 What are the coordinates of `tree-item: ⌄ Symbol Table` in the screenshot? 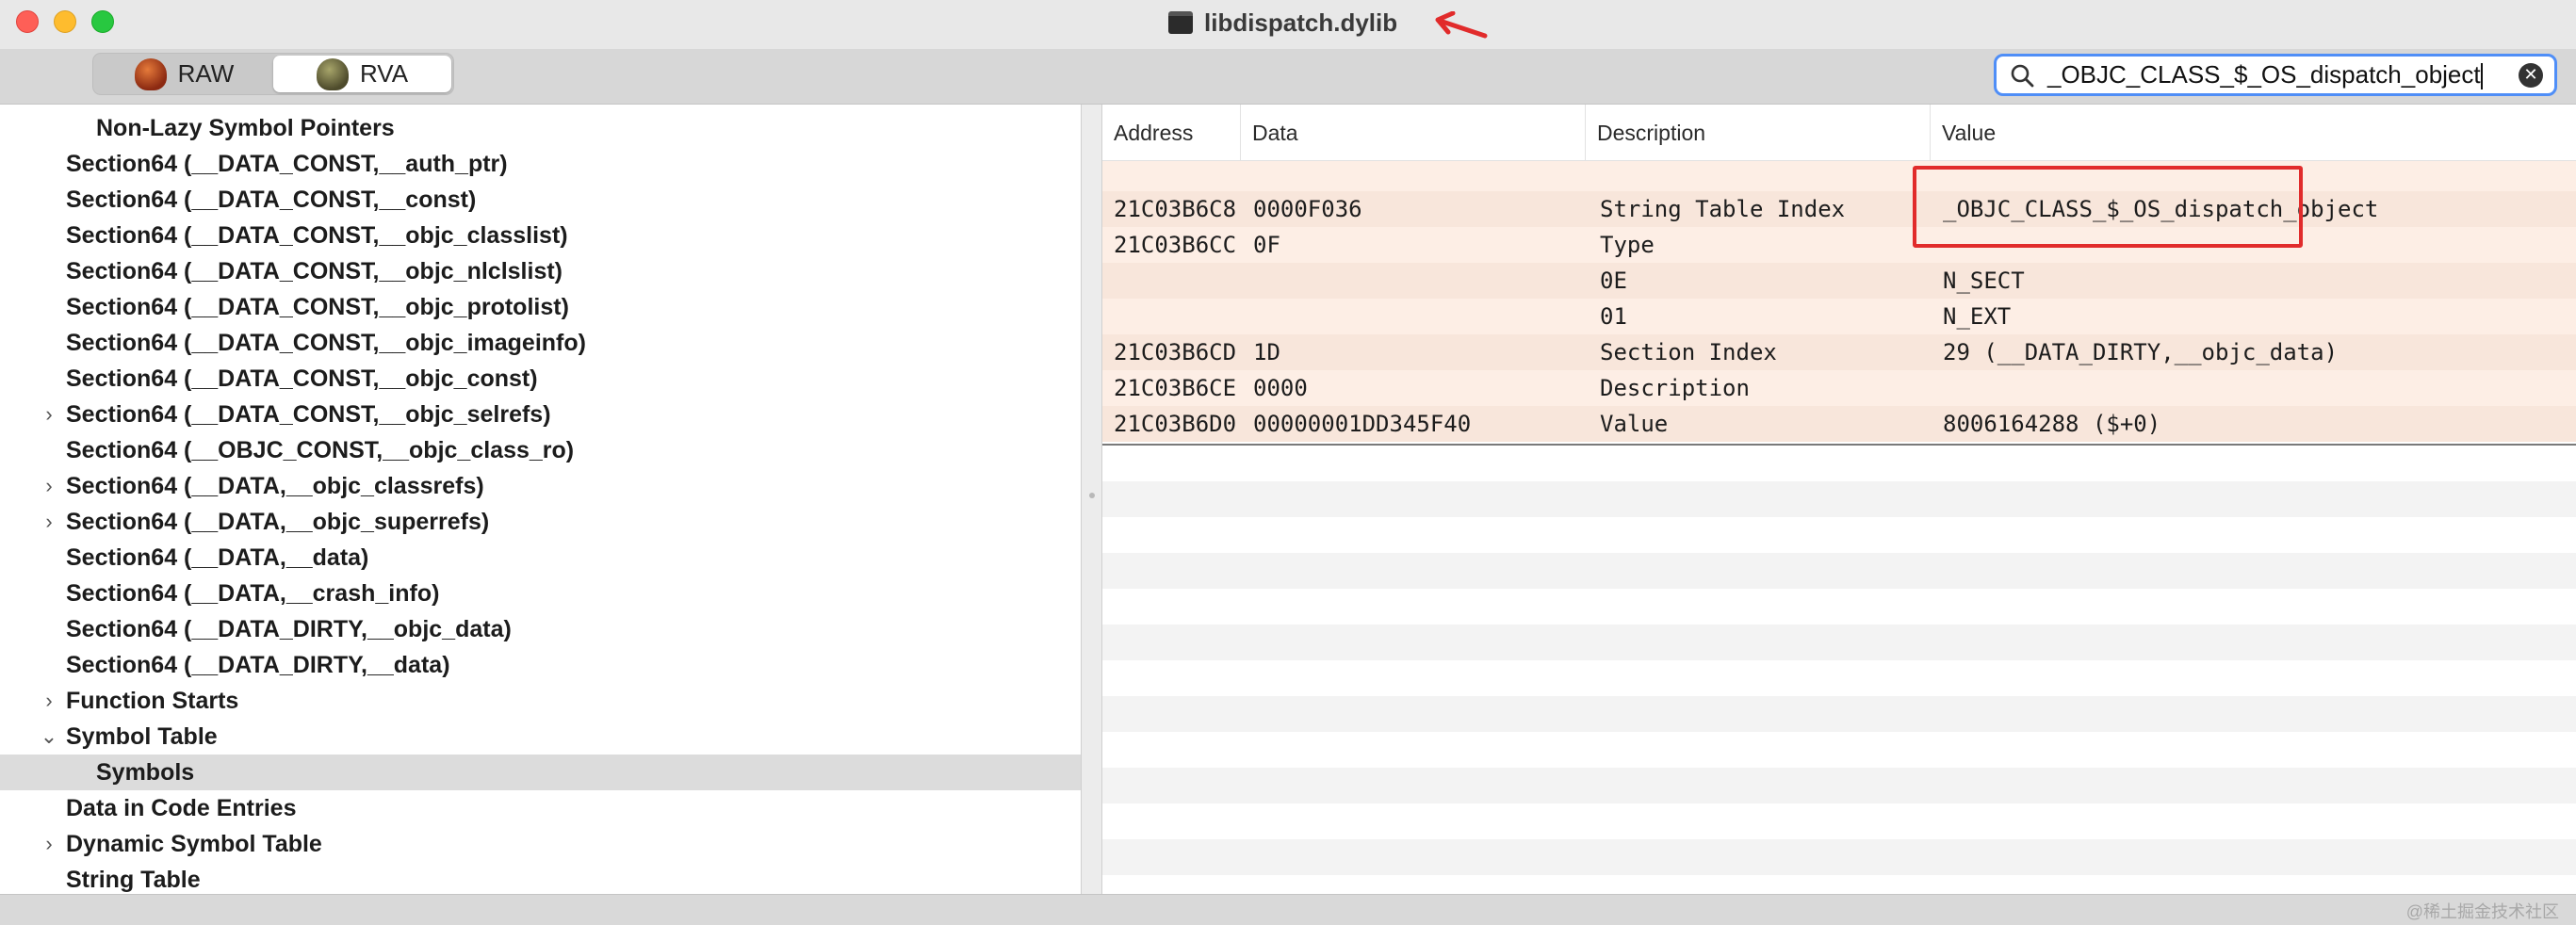 It's located at (540, 737).